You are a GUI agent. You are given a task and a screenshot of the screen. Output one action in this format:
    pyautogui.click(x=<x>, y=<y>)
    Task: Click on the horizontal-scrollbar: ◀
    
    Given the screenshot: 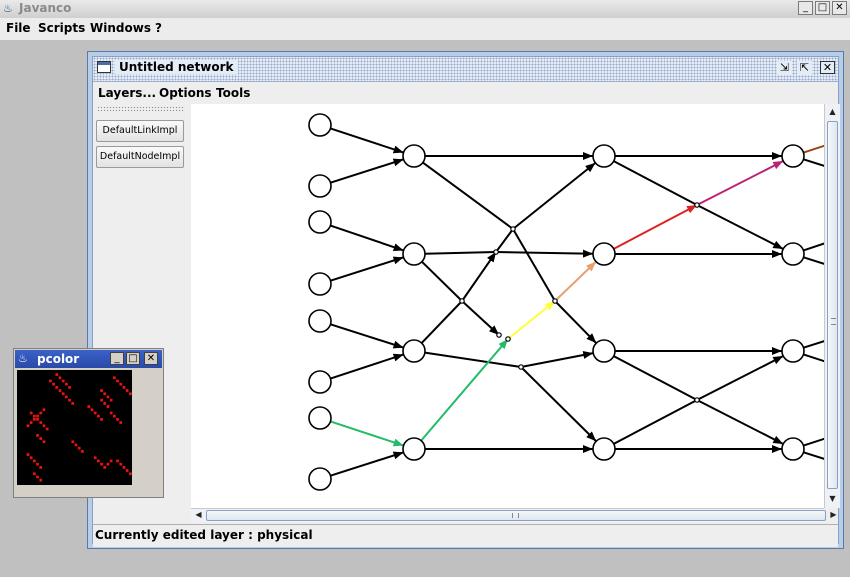 What is the action you would take?
    pyautogui.click(x=508, y=515)
    